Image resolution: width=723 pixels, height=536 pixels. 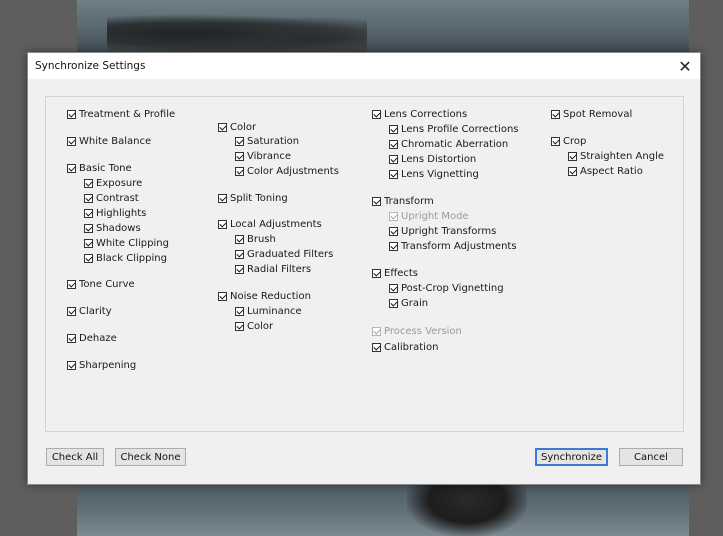 What do you see at coordinates (448, 144) in the screenshot?
I see `option-chromatic-aberration: Chromatic Aberration` at bounding box center [448, 144].